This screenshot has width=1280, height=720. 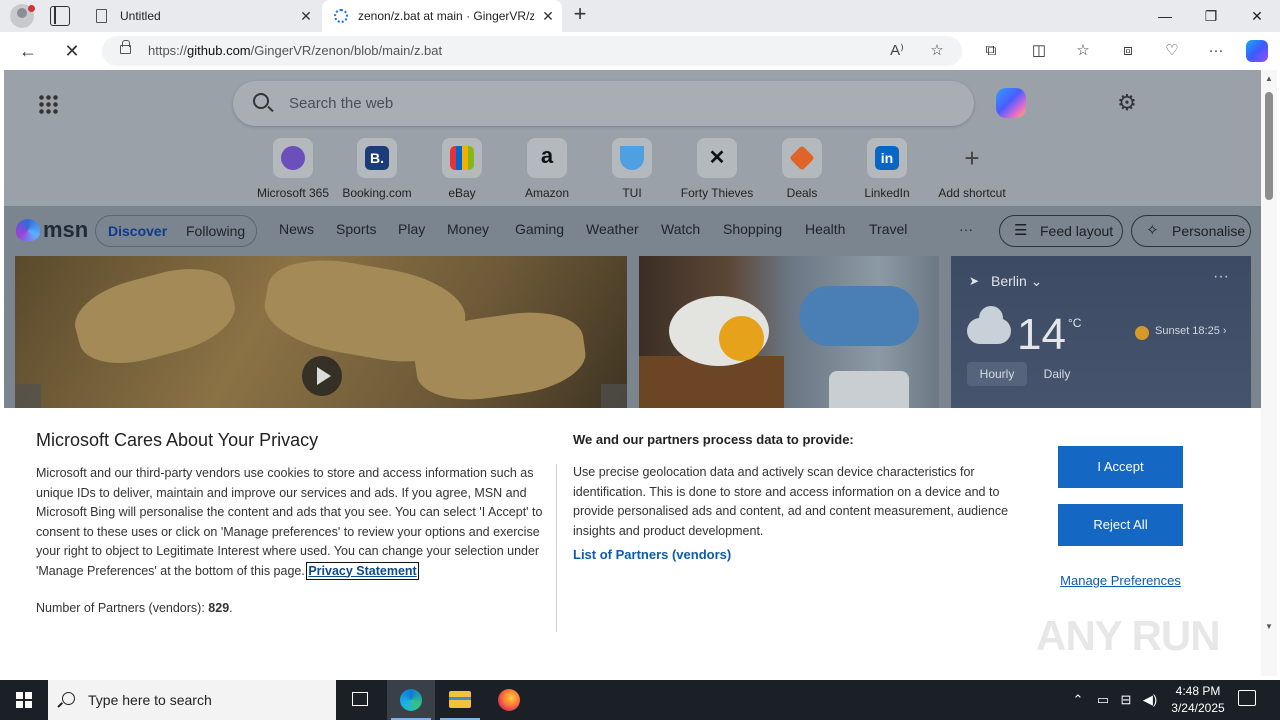 What do you see at coordinates (125, 47) in the screenshot?
I see `lock-icon` at bounding box center [125, 47].